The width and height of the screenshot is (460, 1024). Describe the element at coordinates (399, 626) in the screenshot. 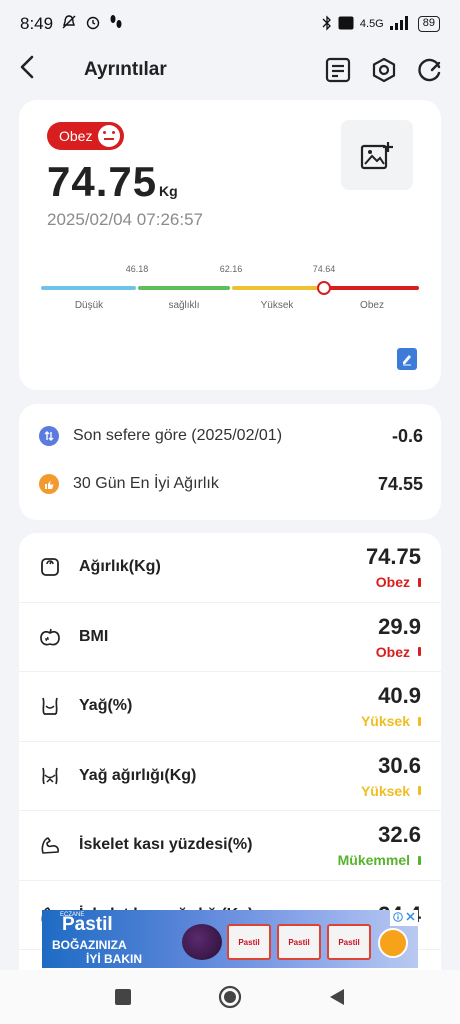

I see `metric-value: 29.9` at that location.